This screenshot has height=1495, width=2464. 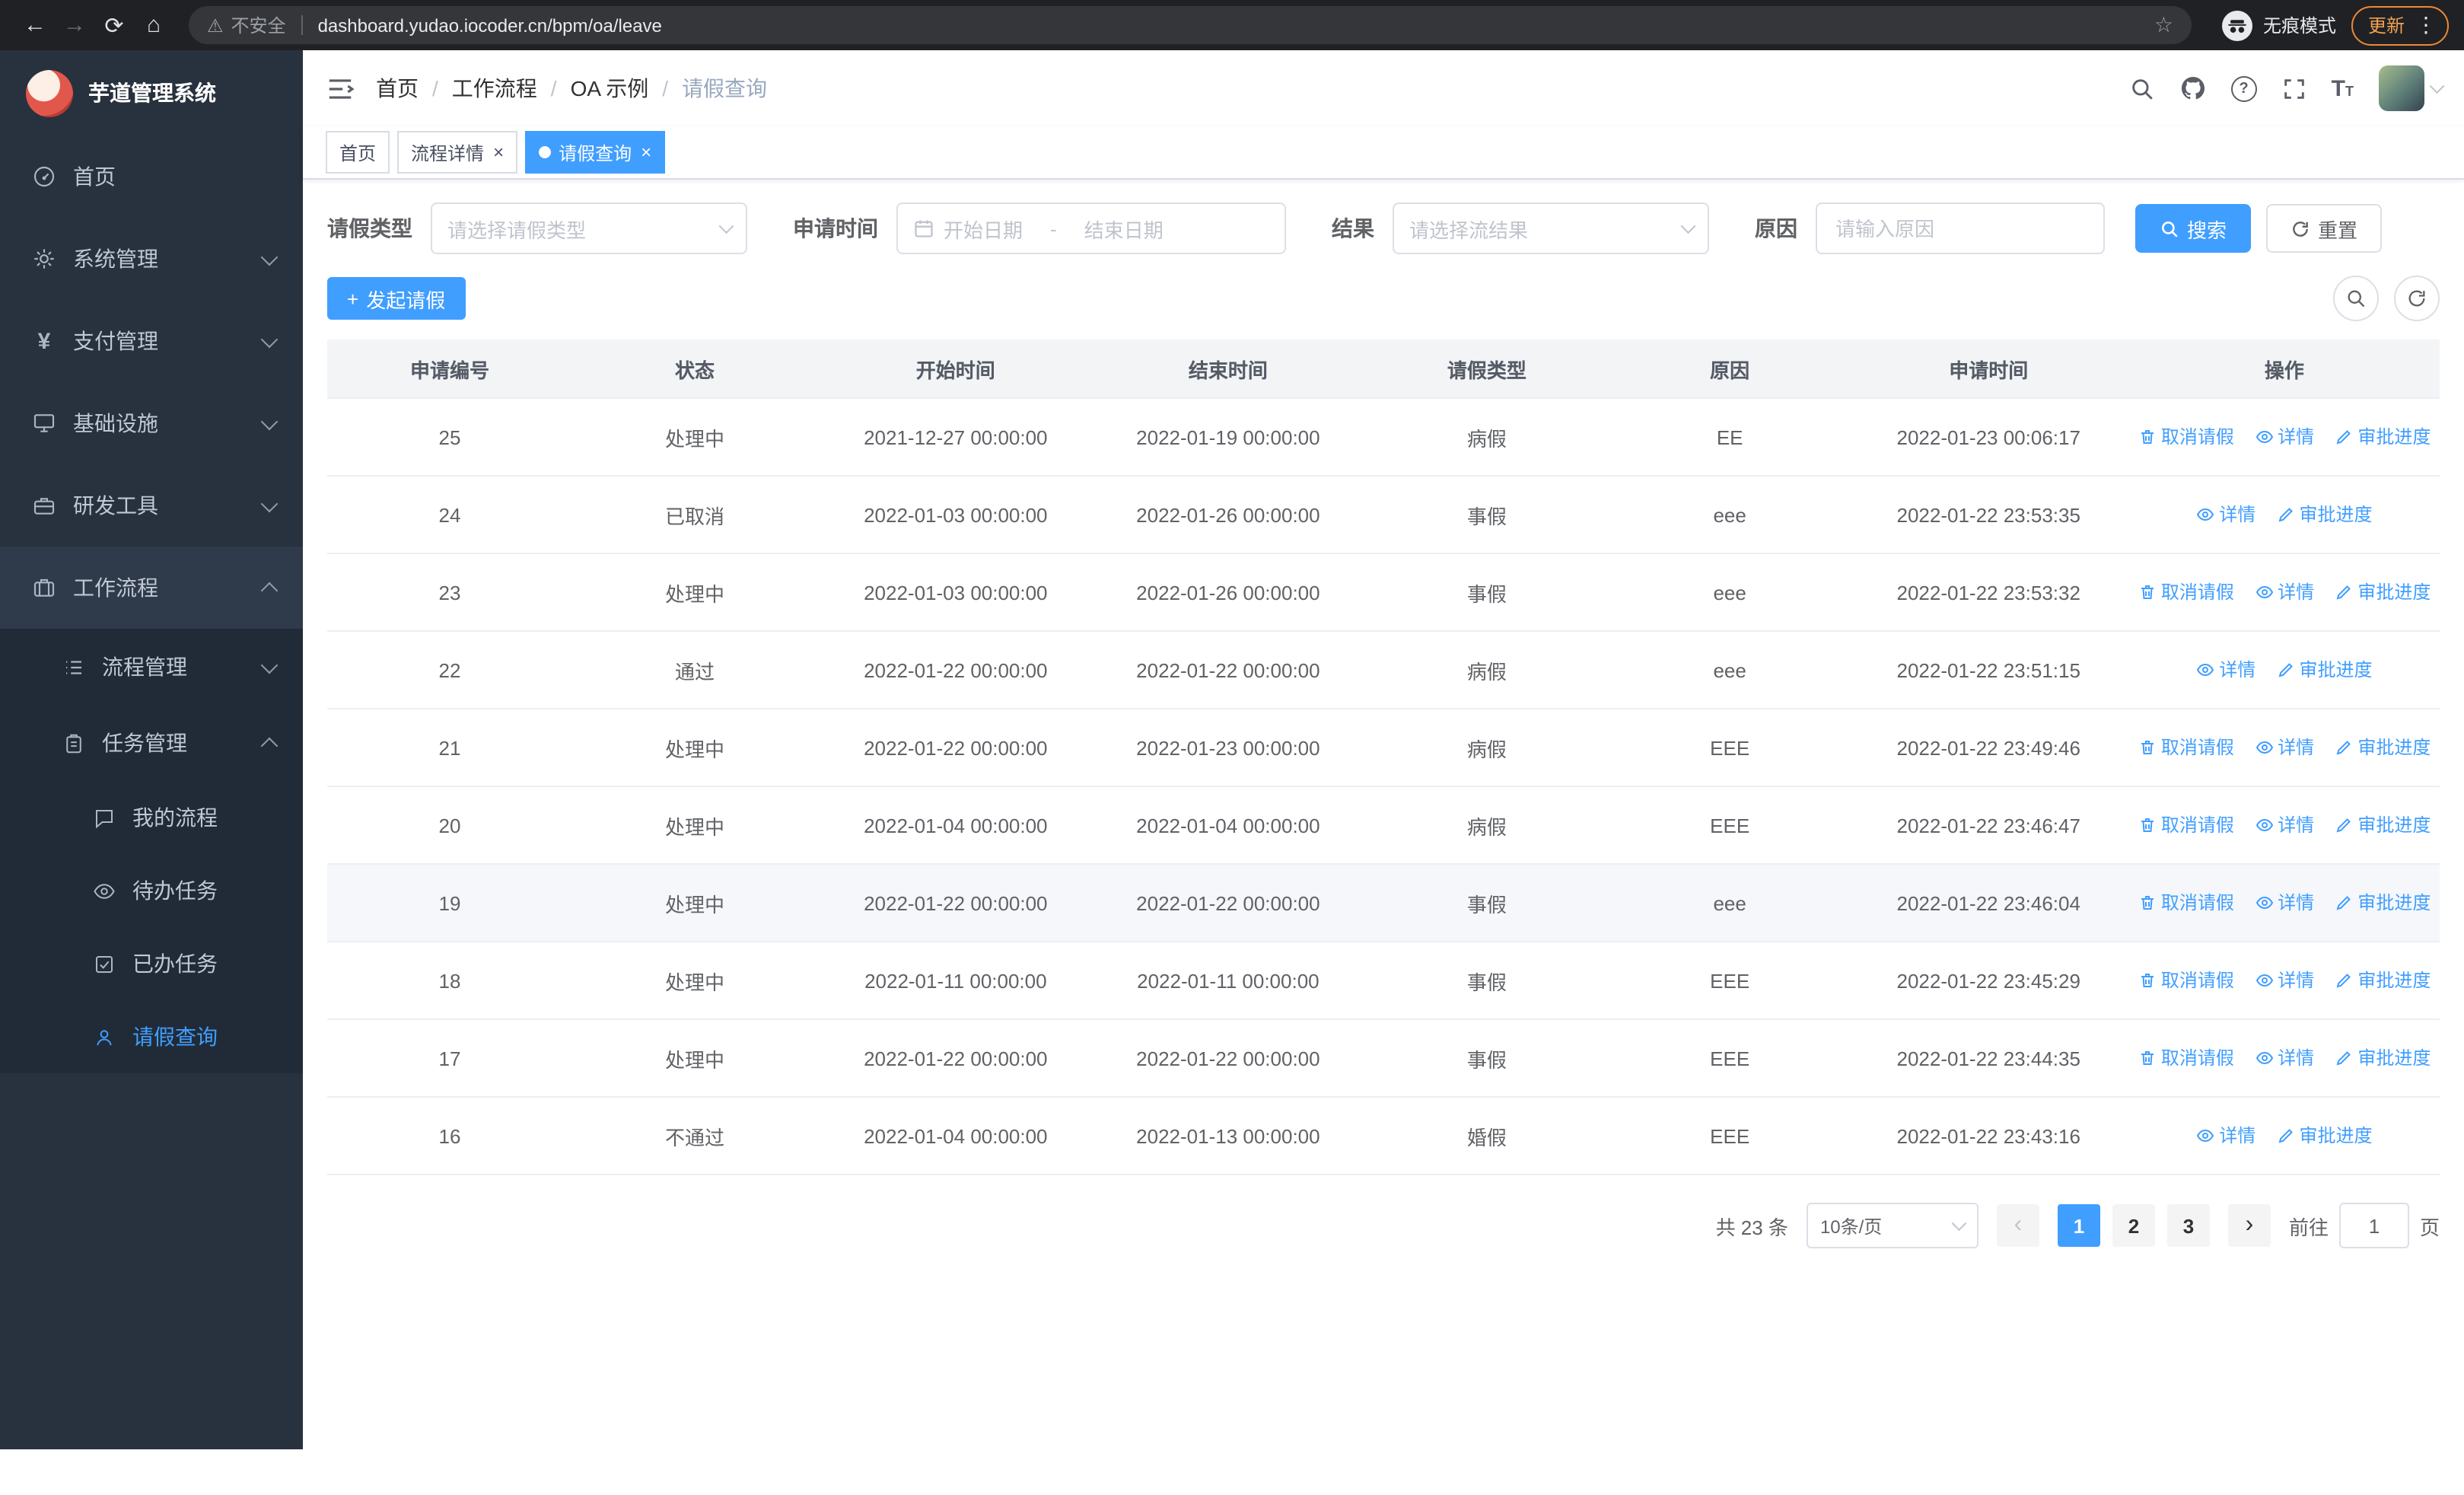 What do you see at coordinates (2078, 1226) in the screenshot?
I see `page-button: 1` at bounding box center [2078, 1226].